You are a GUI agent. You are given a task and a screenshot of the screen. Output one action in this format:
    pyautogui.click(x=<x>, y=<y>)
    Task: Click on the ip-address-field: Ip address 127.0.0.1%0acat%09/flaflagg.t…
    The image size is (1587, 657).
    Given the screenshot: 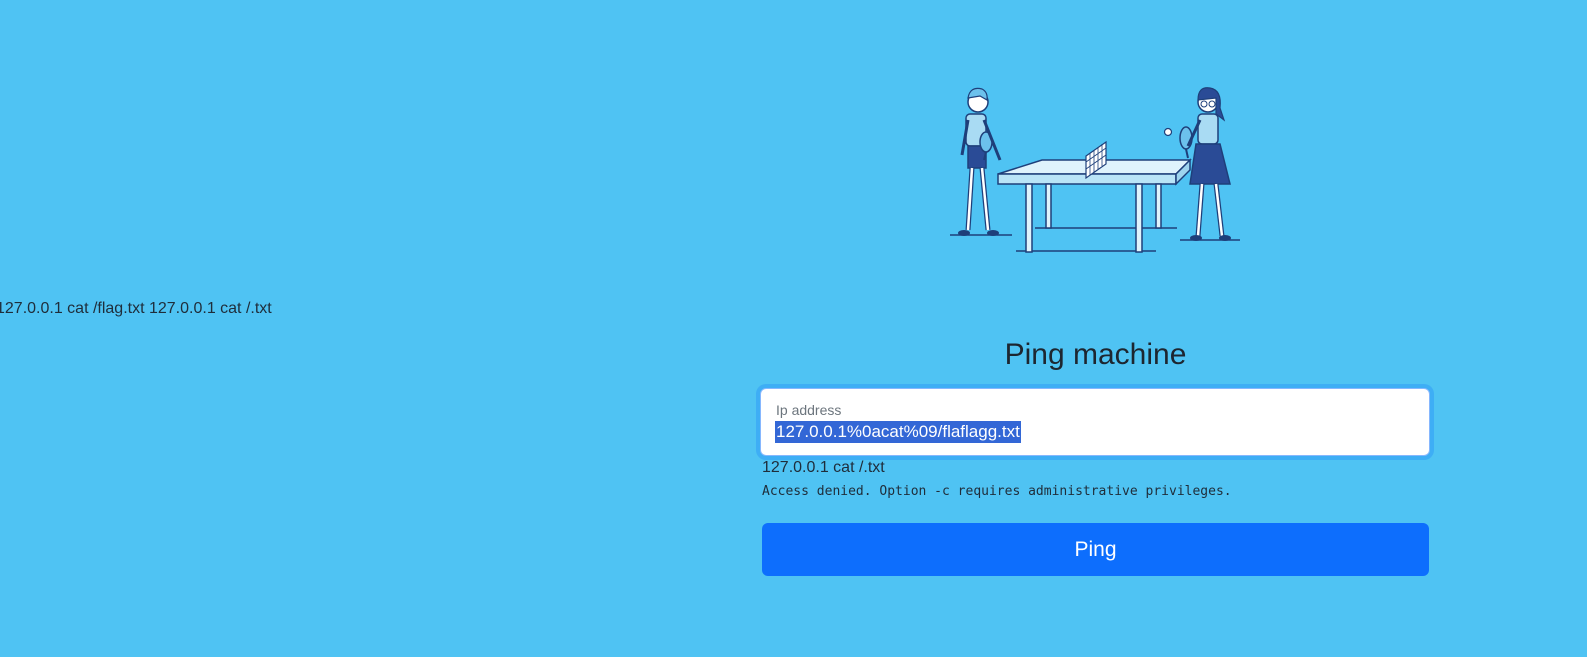 What is the action you would take?
    pyautogui.click(x=1095, y=422)
    